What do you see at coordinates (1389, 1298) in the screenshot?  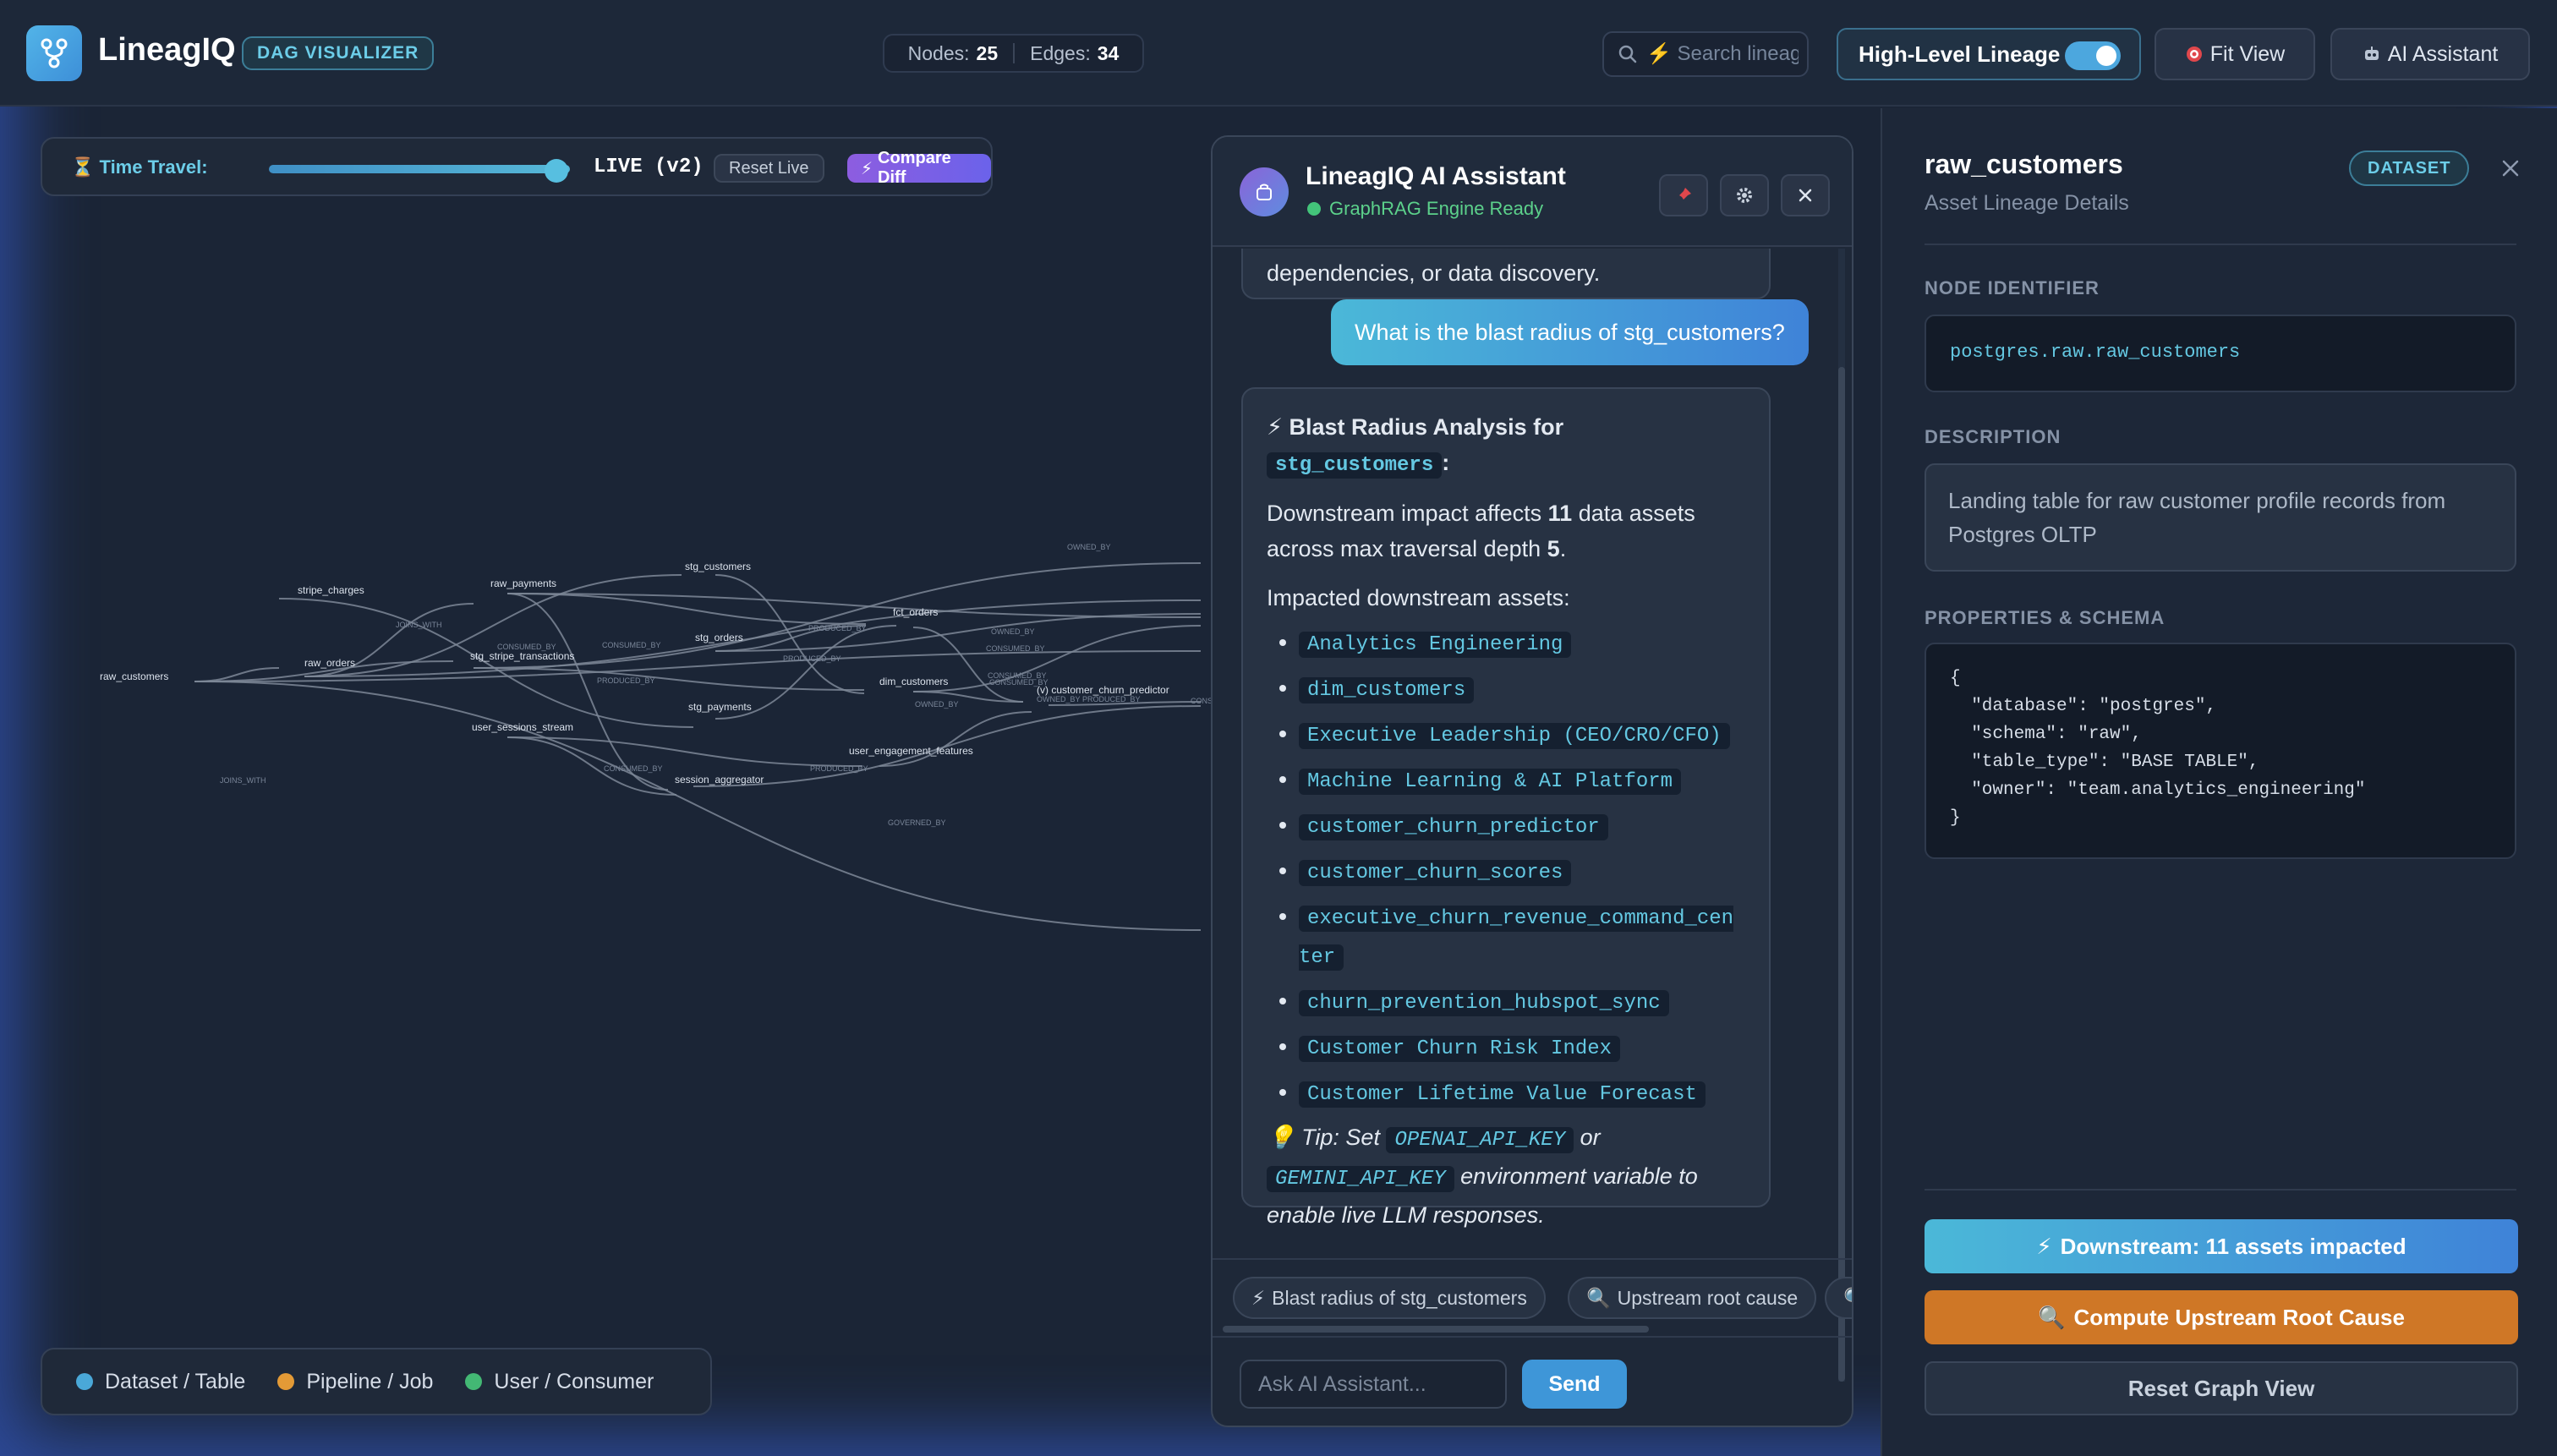 I see `chip-blast-radius: ⚡ Blast radius of stg_customers` at bounding box center [1389, 1298].